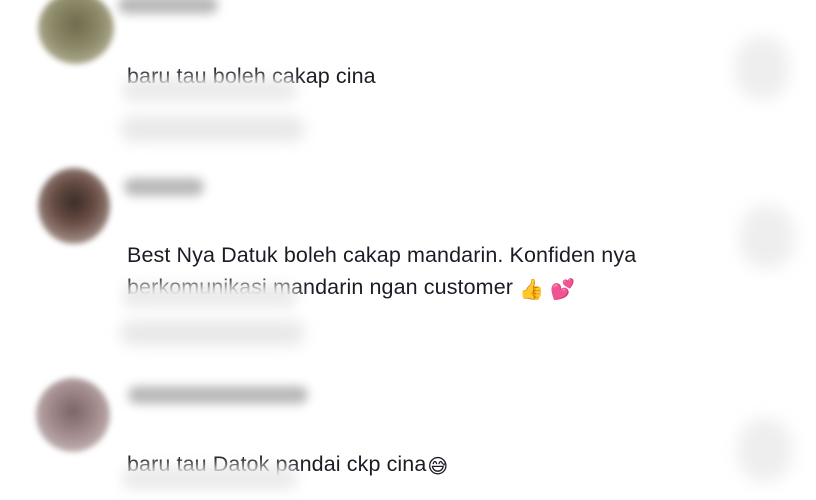 Image resolution: width=816 pixels, height=500 pixels. What do you see at coordinates (532, 290) in the screenshot?
I see `thumbs-up-emoji-icon: 👍` at bounding box center [532, 290].